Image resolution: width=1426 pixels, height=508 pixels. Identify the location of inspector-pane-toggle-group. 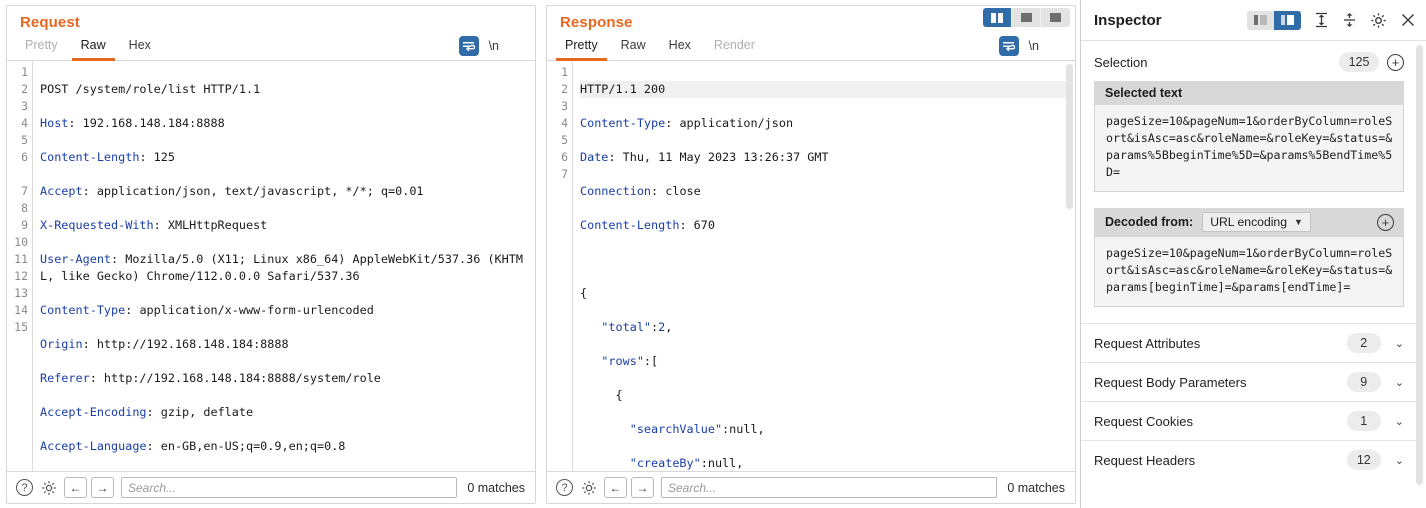
(1274, 20).